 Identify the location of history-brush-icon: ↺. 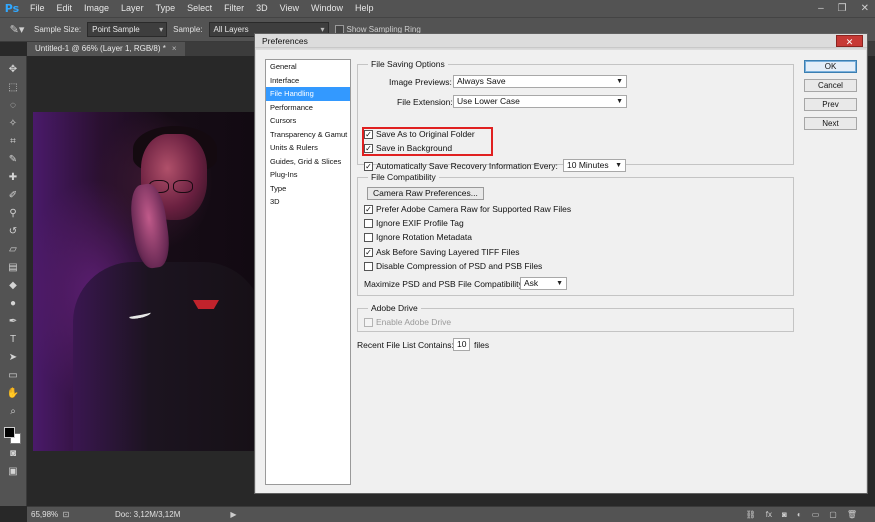
(13, 231).